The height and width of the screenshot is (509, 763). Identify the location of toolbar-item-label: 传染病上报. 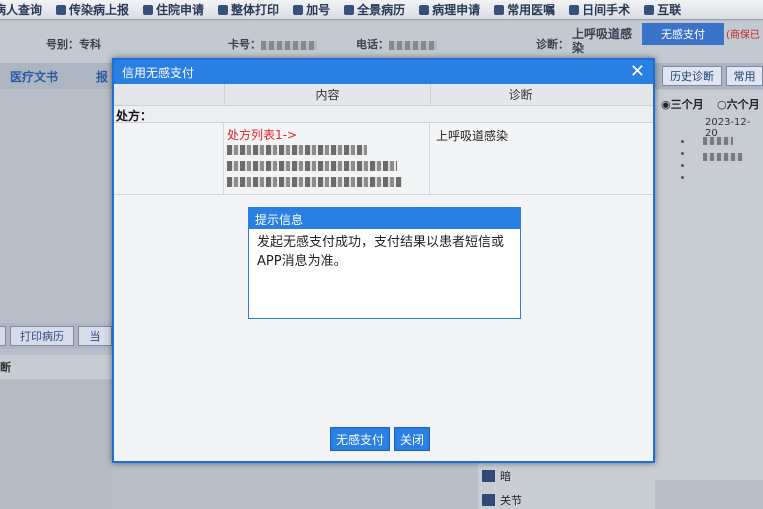
(99, 10).